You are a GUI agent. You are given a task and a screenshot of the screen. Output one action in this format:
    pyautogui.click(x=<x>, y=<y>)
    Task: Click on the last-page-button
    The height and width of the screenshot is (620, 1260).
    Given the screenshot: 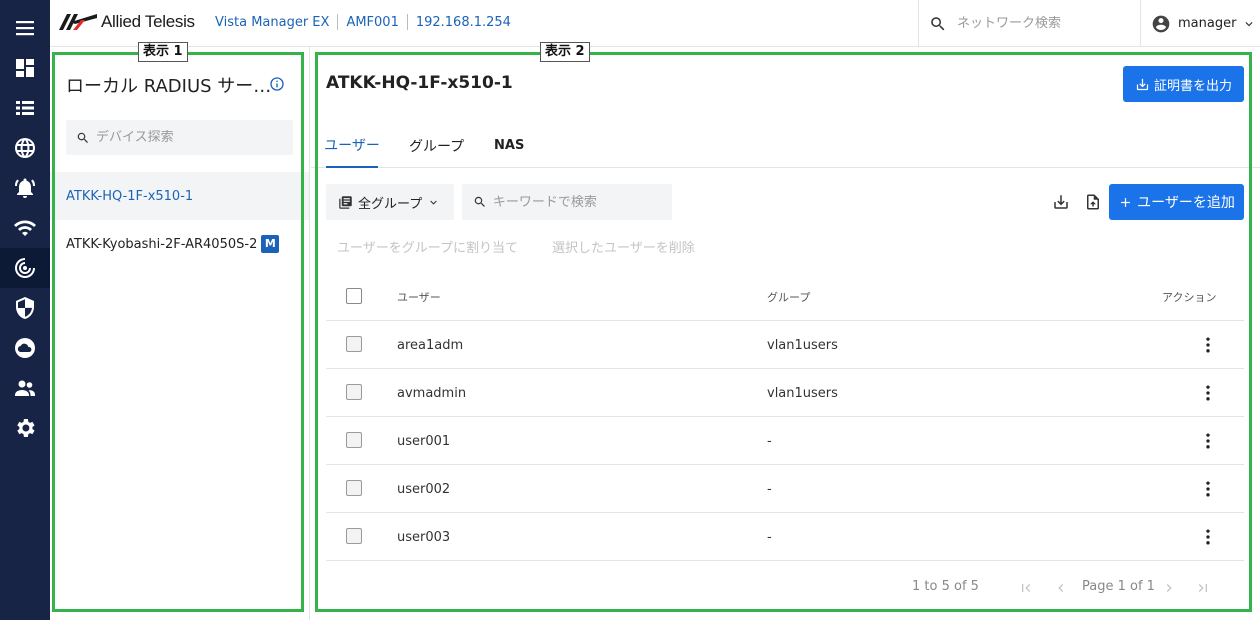 What is the action you would take?
    pyautogui.click(x=1203, y=588)
    